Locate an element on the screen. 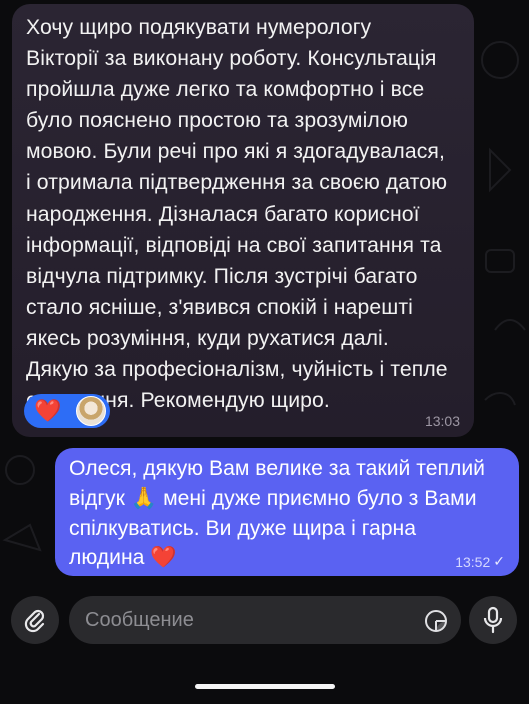  outgoing-message-meta: 13:52 ✓ is located at coordinates (480, 561).